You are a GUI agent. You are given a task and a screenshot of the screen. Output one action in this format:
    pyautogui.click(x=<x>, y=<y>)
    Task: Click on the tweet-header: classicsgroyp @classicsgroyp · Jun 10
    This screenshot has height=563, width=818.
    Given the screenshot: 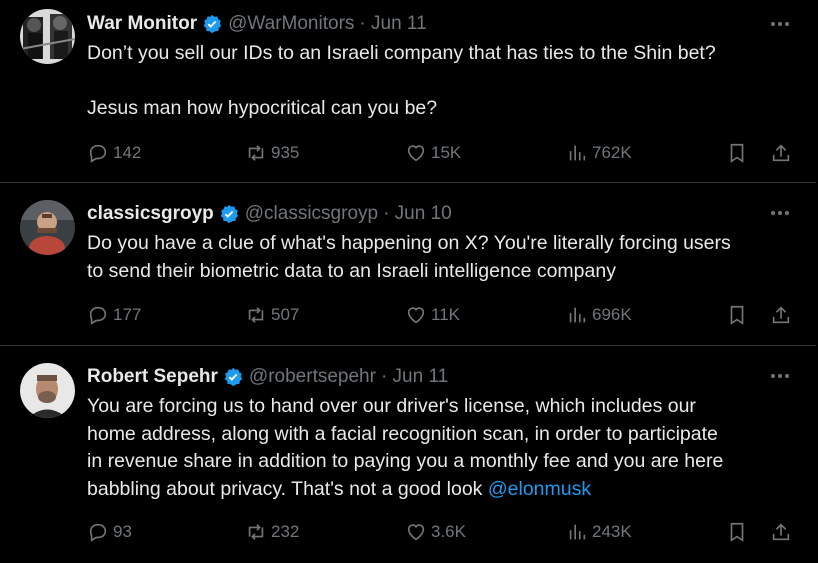 What is the action you would take?
    pyautogui.click(x=269, y=214)
    